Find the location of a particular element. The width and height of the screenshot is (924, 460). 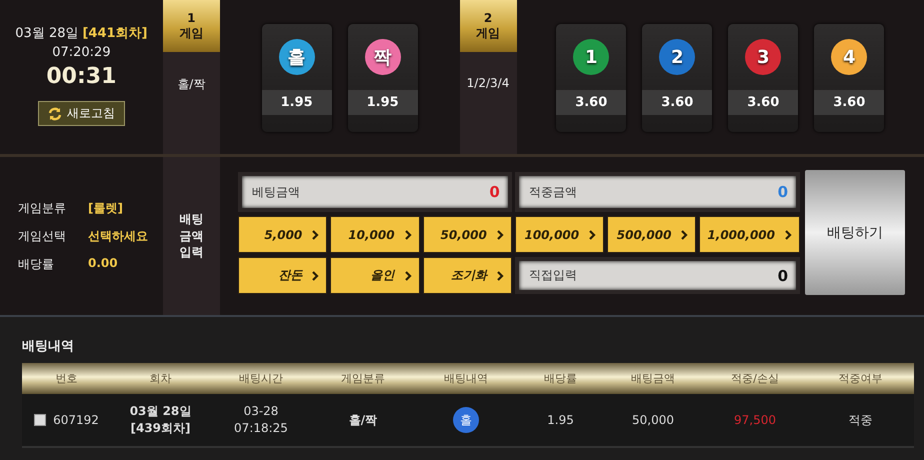

selection-value: 0.00 is located at coordinates (103, 264).